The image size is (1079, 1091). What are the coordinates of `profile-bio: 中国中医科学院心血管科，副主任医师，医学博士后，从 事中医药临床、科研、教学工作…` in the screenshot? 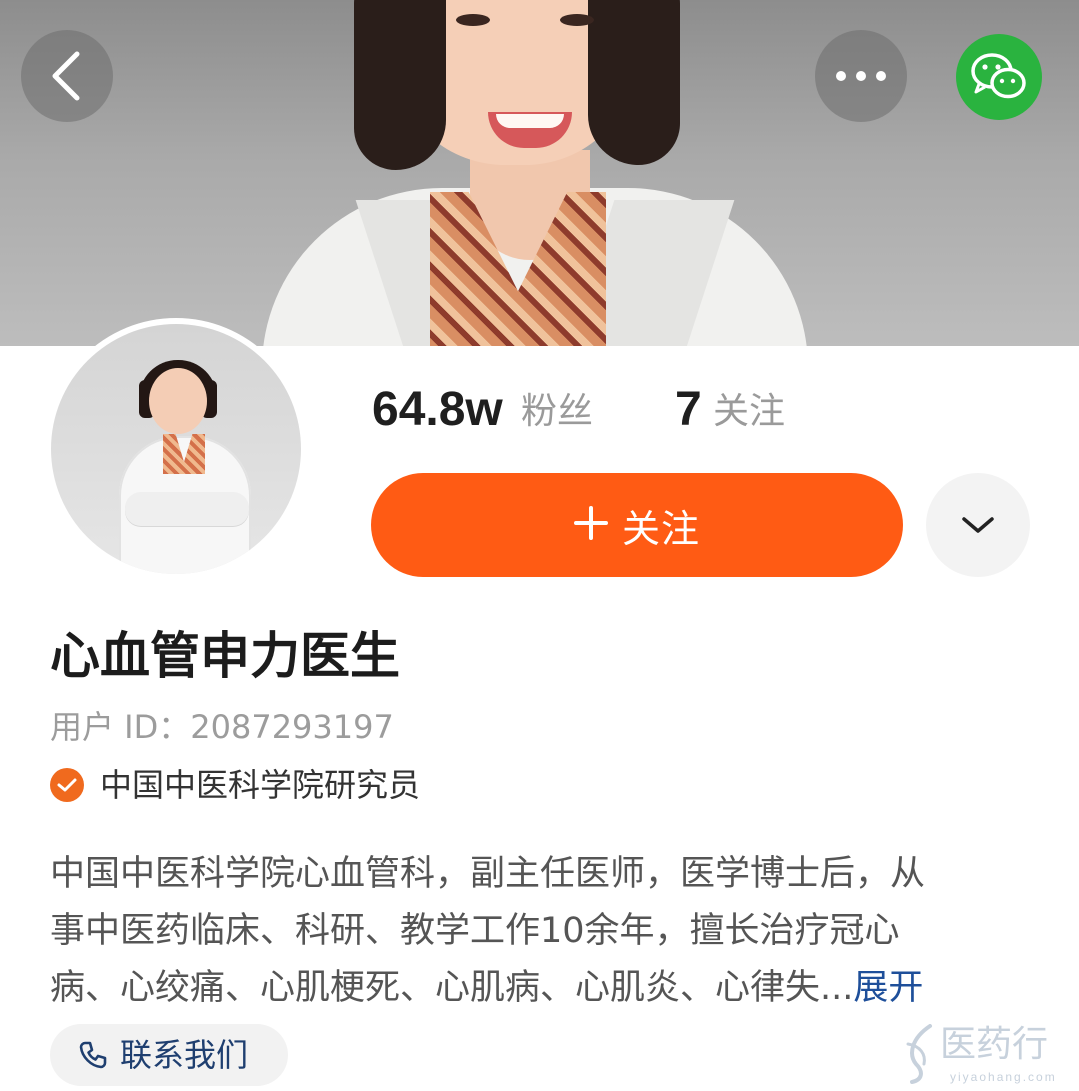 It's located at (530, 931).